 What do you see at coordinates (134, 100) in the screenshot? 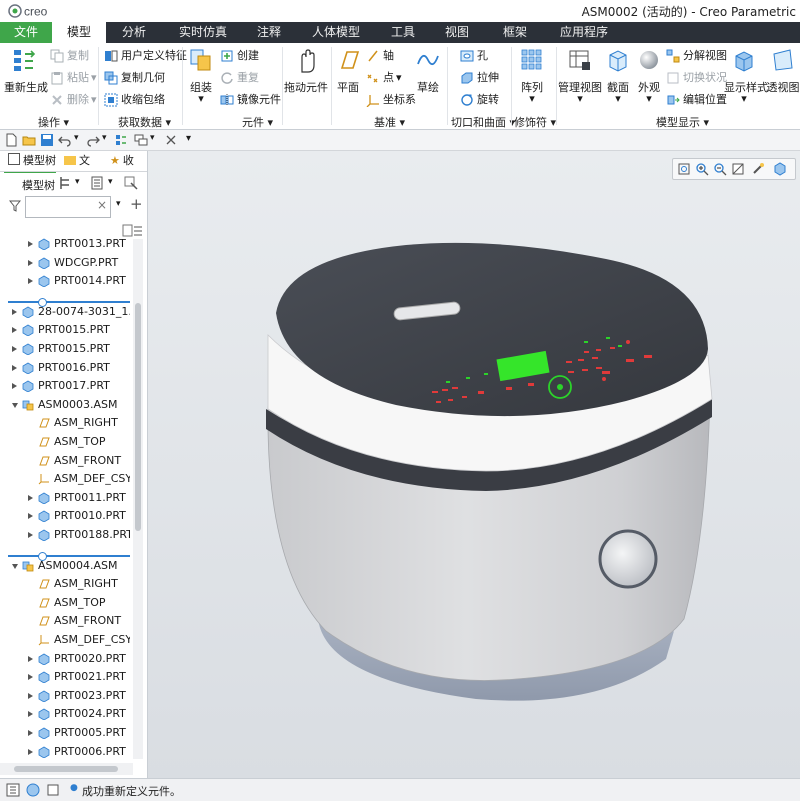
I see `shrinkwrap-button: 收缩包络` at bounding box center [134, 100].